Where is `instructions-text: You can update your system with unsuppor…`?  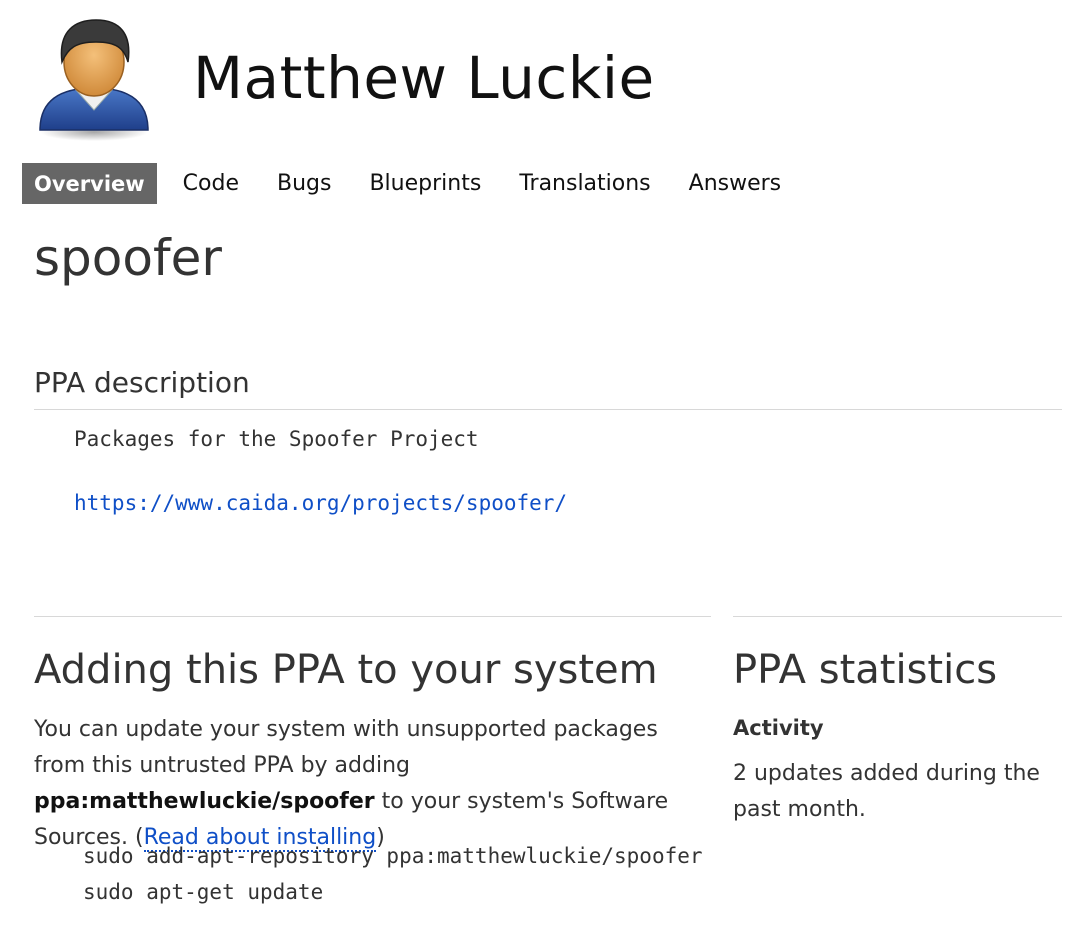 instructions-text: You can update your system with unsuppor… is located at coordinates (346, 747).